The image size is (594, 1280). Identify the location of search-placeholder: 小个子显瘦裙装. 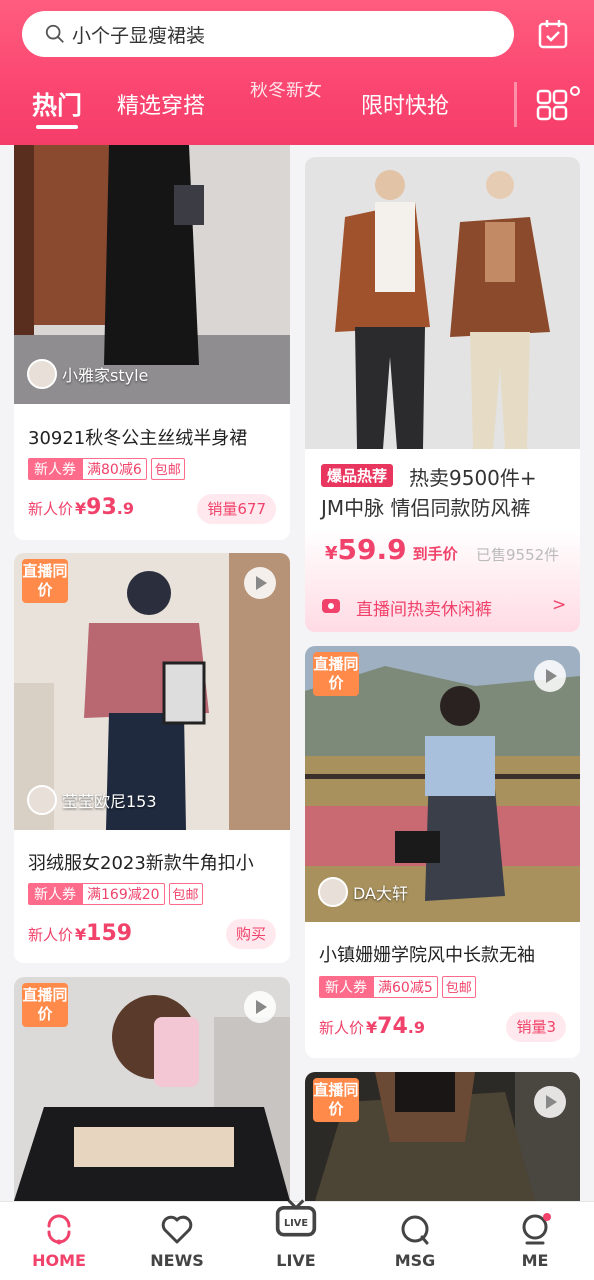
(139, 35).